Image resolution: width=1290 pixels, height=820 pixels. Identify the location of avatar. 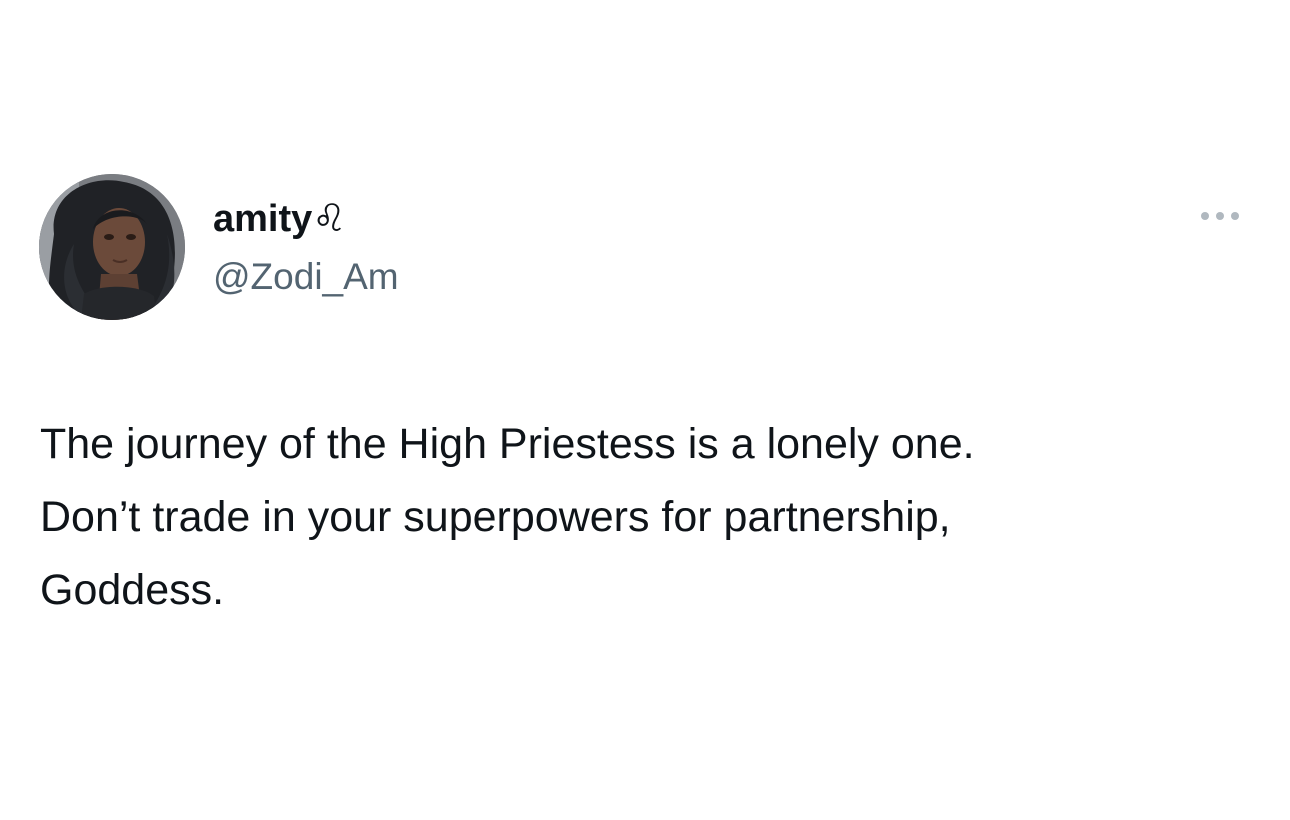
(112, 247).